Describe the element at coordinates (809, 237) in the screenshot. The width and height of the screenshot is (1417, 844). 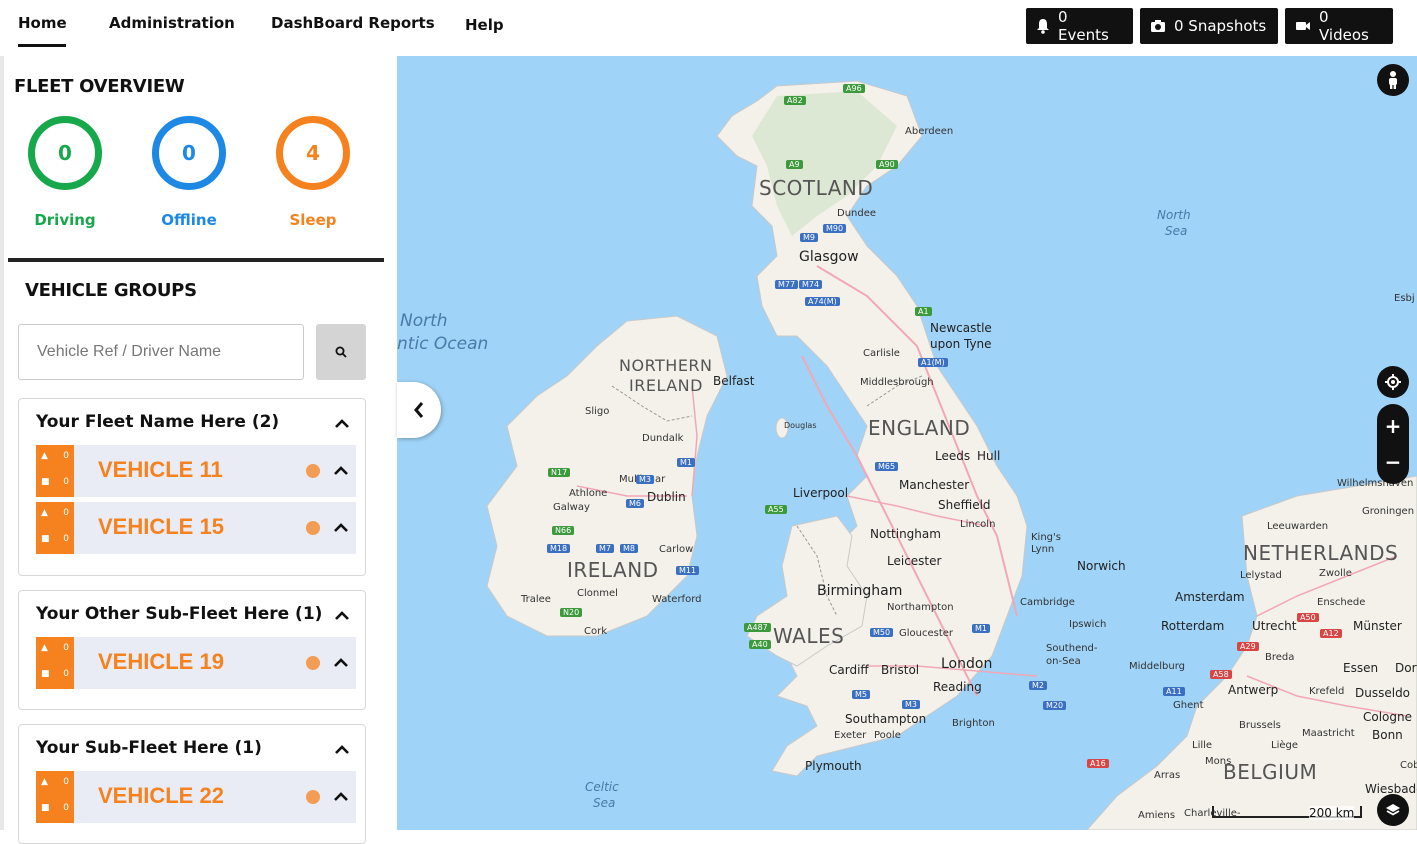
I see `road-shield: M9` at that location.